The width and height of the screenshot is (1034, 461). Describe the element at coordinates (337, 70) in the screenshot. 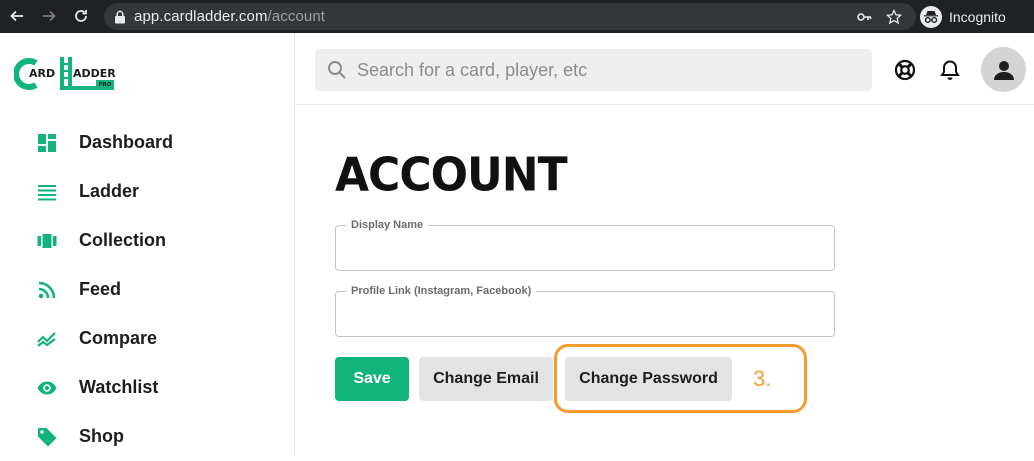

I see `search-icon` at that location.